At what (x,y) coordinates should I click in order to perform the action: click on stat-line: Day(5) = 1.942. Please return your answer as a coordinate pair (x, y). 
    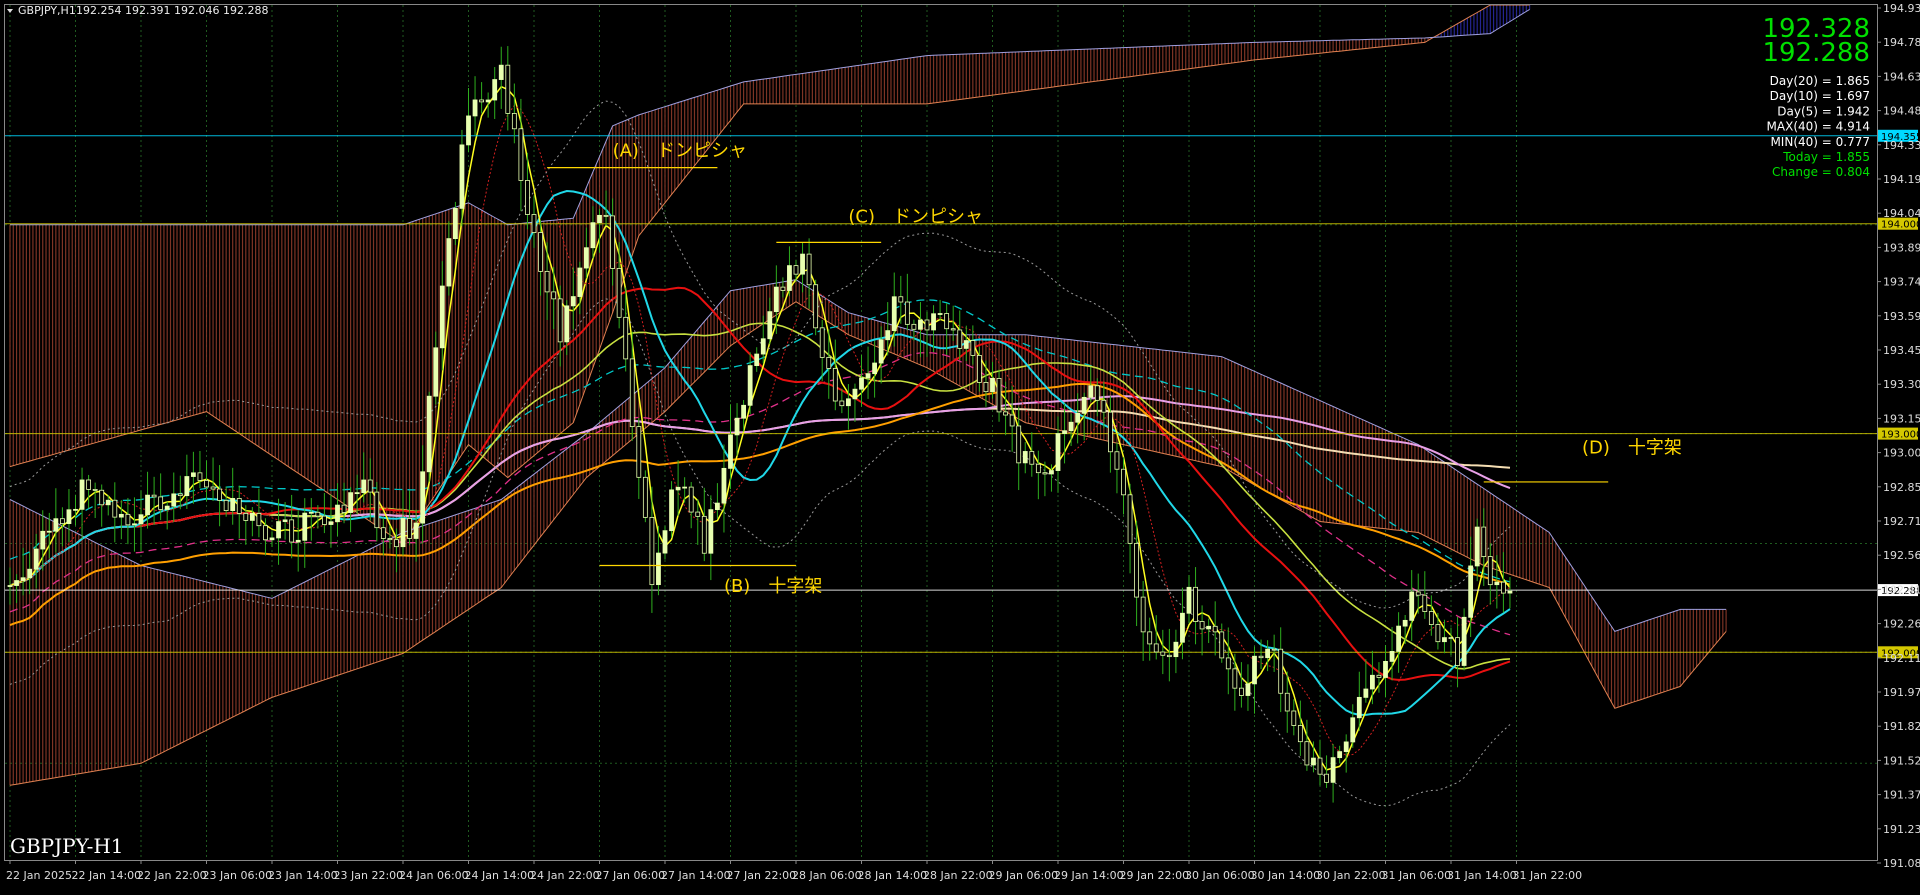
    Looking at the image, I should click on (1823, 111).